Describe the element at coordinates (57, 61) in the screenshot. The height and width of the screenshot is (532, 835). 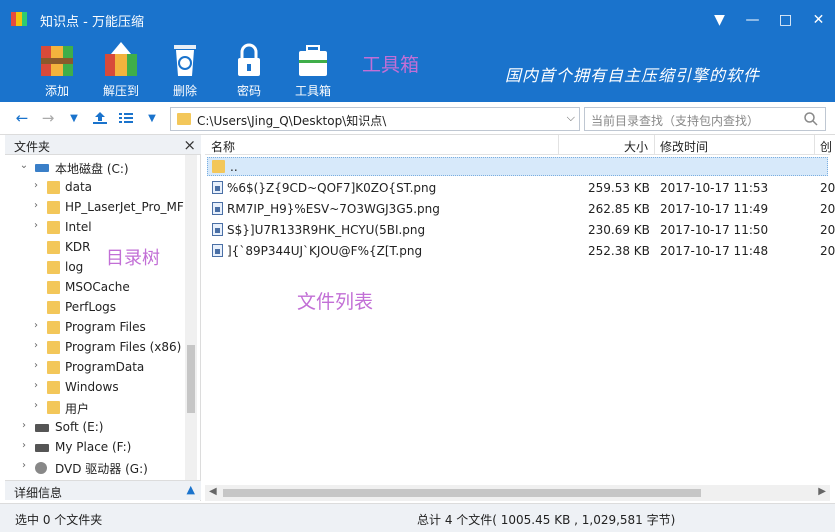
I see `archive-add-icon` at that location.